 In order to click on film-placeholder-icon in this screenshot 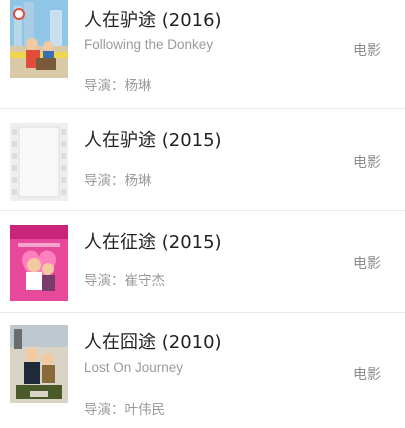, I will do `click(39, 162)`.